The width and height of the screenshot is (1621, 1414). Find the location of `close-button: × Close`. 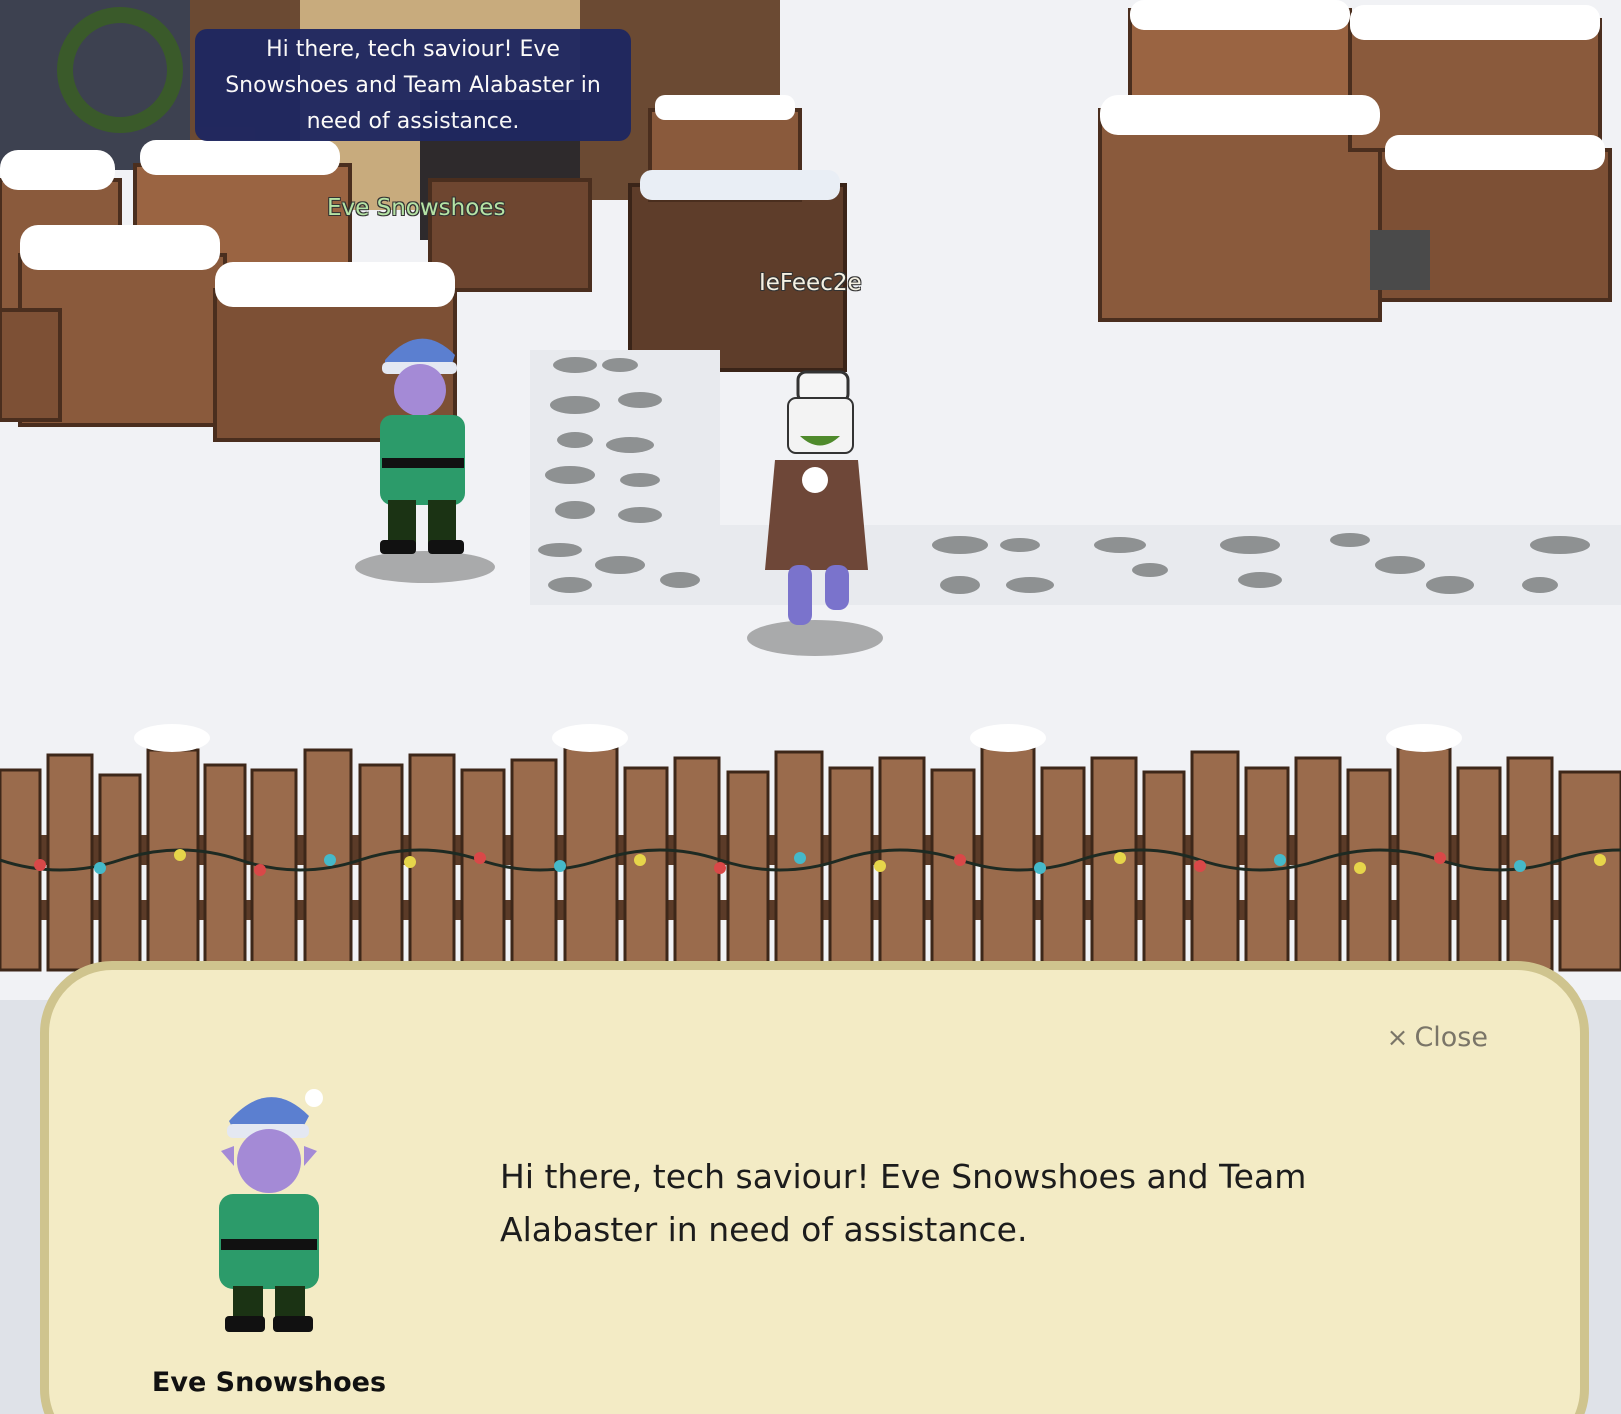

close-button: × Close is located at coordinates (1437, 1037).